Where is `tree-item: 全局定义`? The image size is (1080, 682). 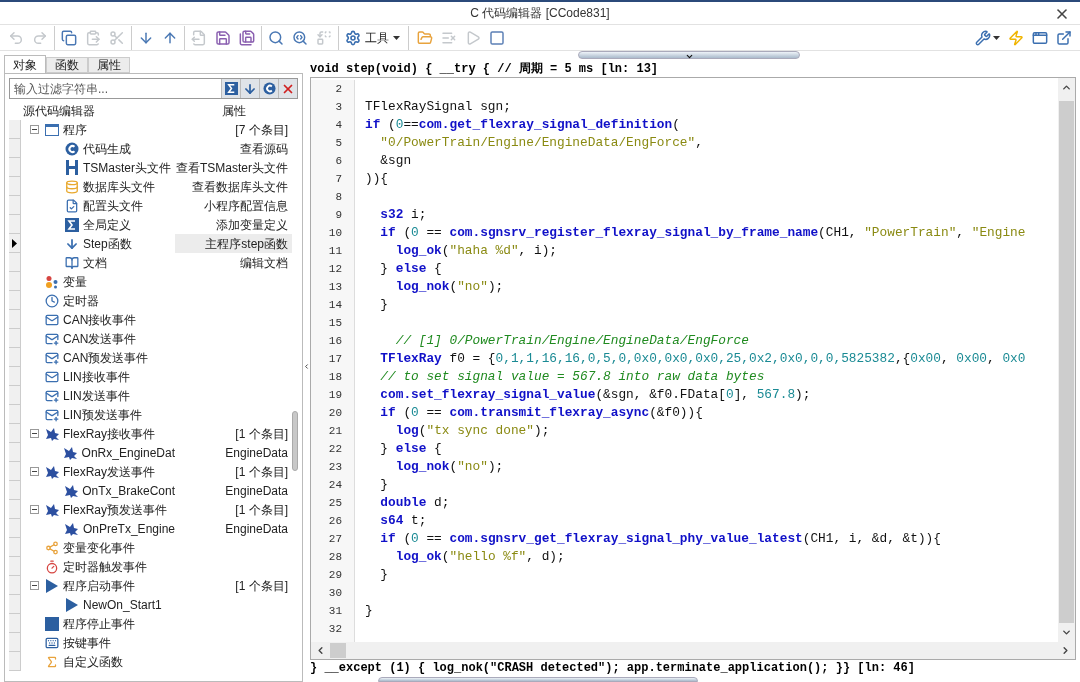 tree-item: 全局定义 is located at coordinates (107, 224).